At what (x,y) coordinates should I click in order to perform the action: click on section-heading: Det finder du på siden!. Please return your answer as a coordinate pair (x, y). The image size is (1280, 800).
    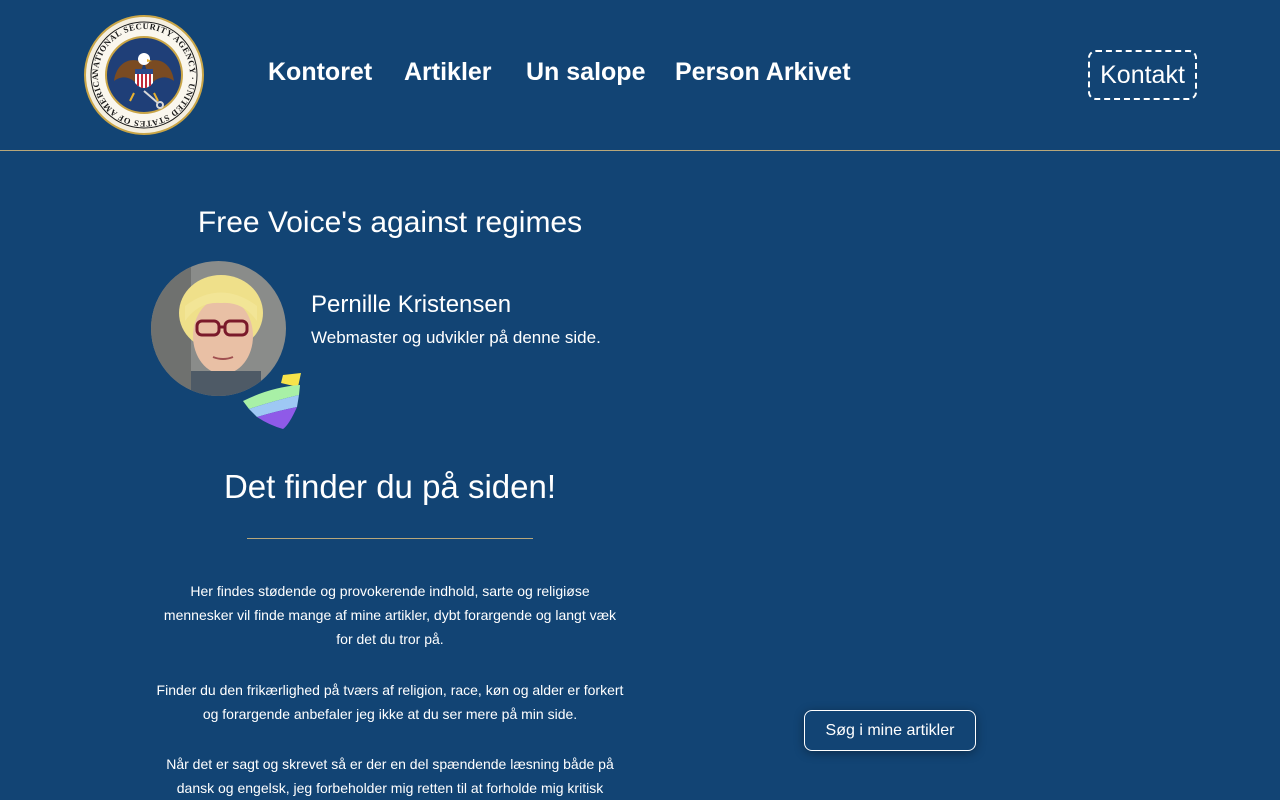
    Looking at the image, I should click on (390, 486).